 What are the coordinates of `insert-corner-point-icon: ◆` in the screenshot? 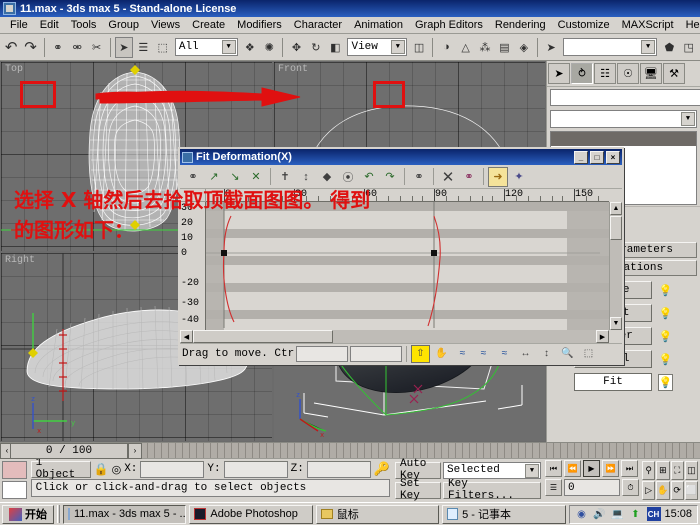 It's located at (327, 177).